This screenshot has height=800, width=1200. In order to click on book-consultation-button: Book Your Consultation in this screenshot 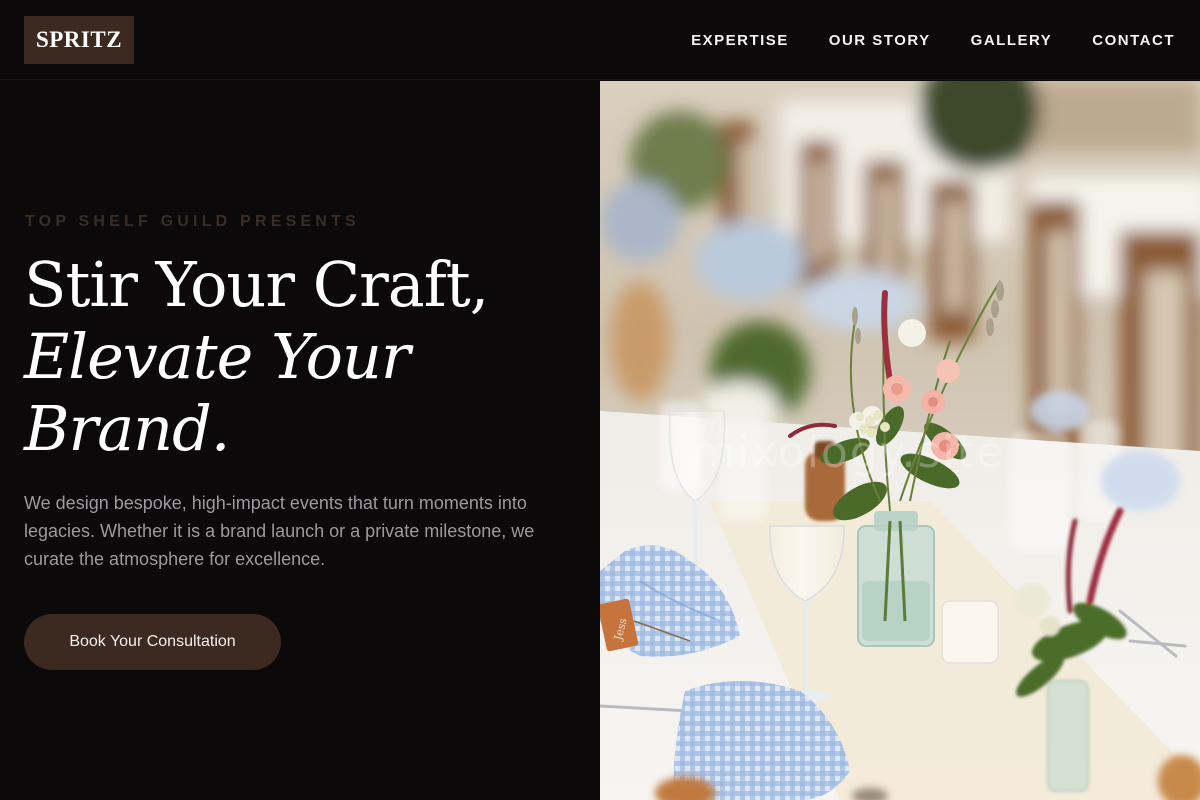, I will do `click(152, 642)`.